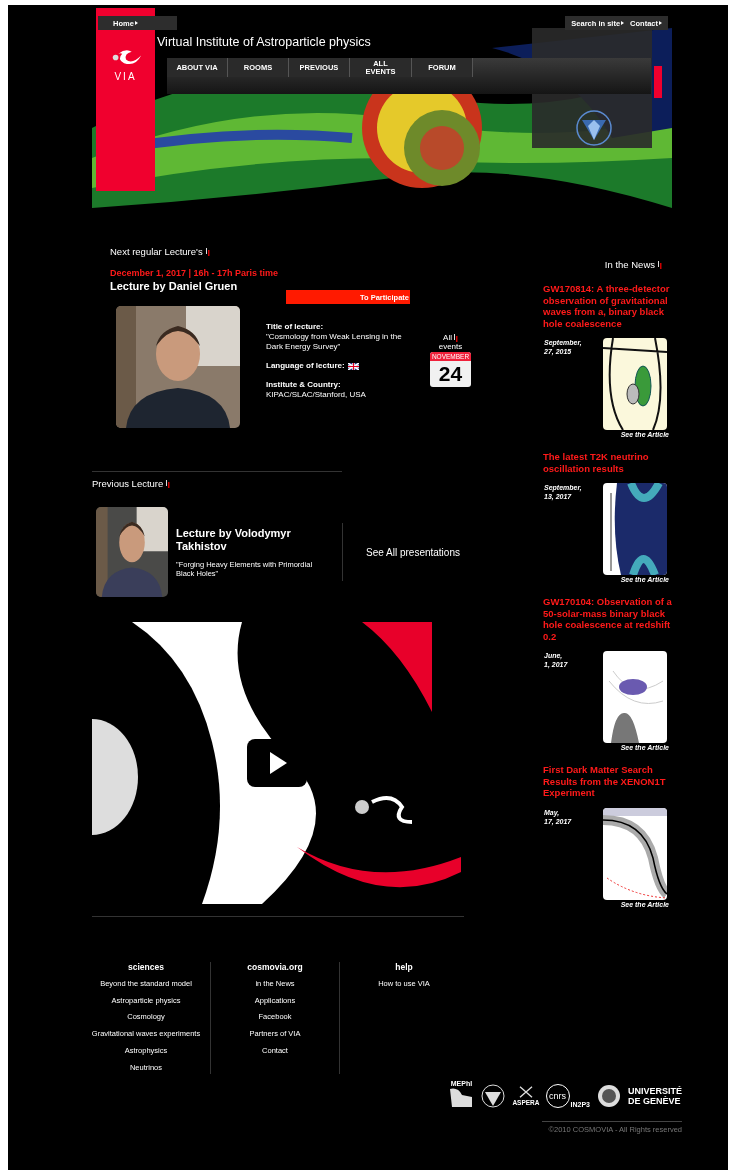 The width and height of the screenshot is (736, 1170). What do you see at coordinates (264, 42) in the screenshot?
I see `site-title: Virtual Institute of Astroparticle physics` at bounding box center [264, 42].